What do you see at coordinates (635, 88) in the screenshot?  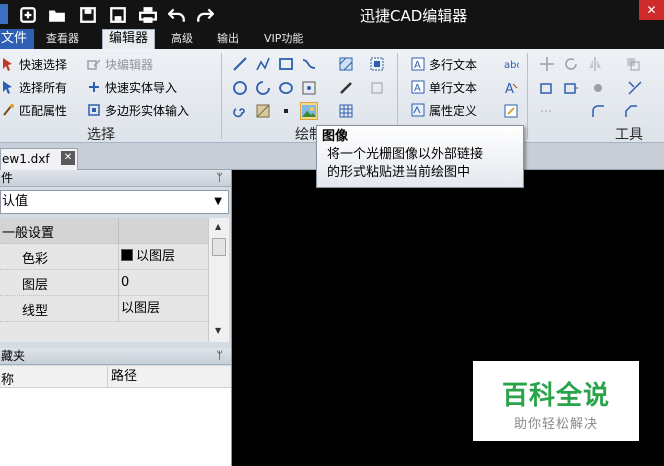 I see `trim-icon` at bounding box center [635, 88].